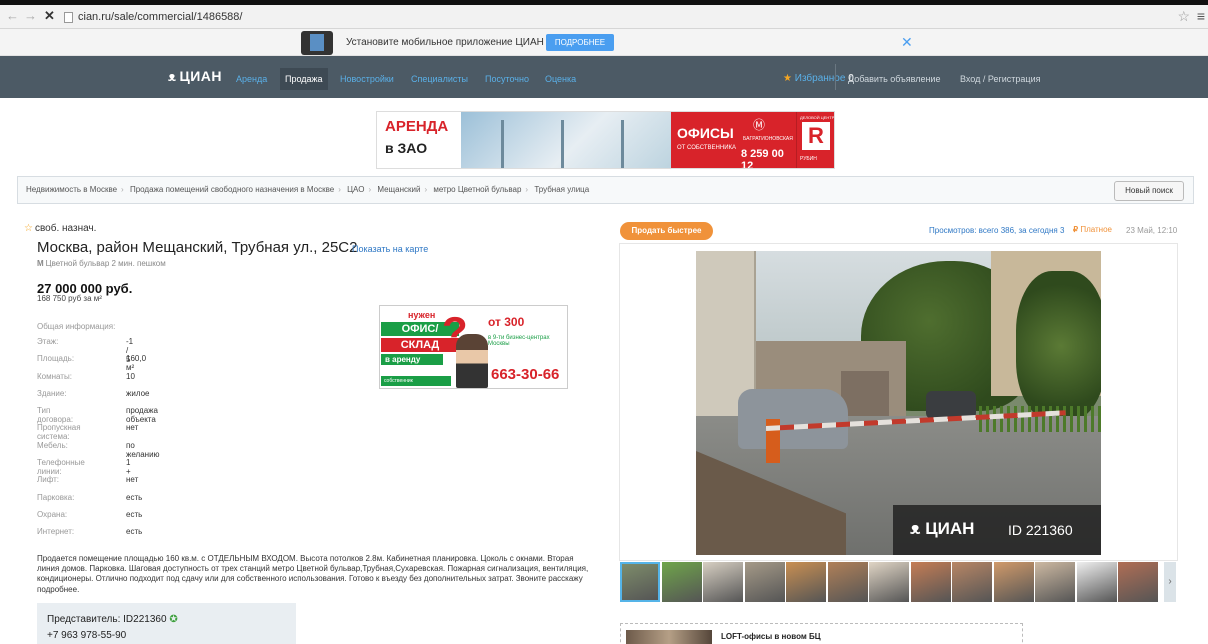  Describe the element at coordinates (793, 419) in the screenshot. I see `photo-car` at that location.